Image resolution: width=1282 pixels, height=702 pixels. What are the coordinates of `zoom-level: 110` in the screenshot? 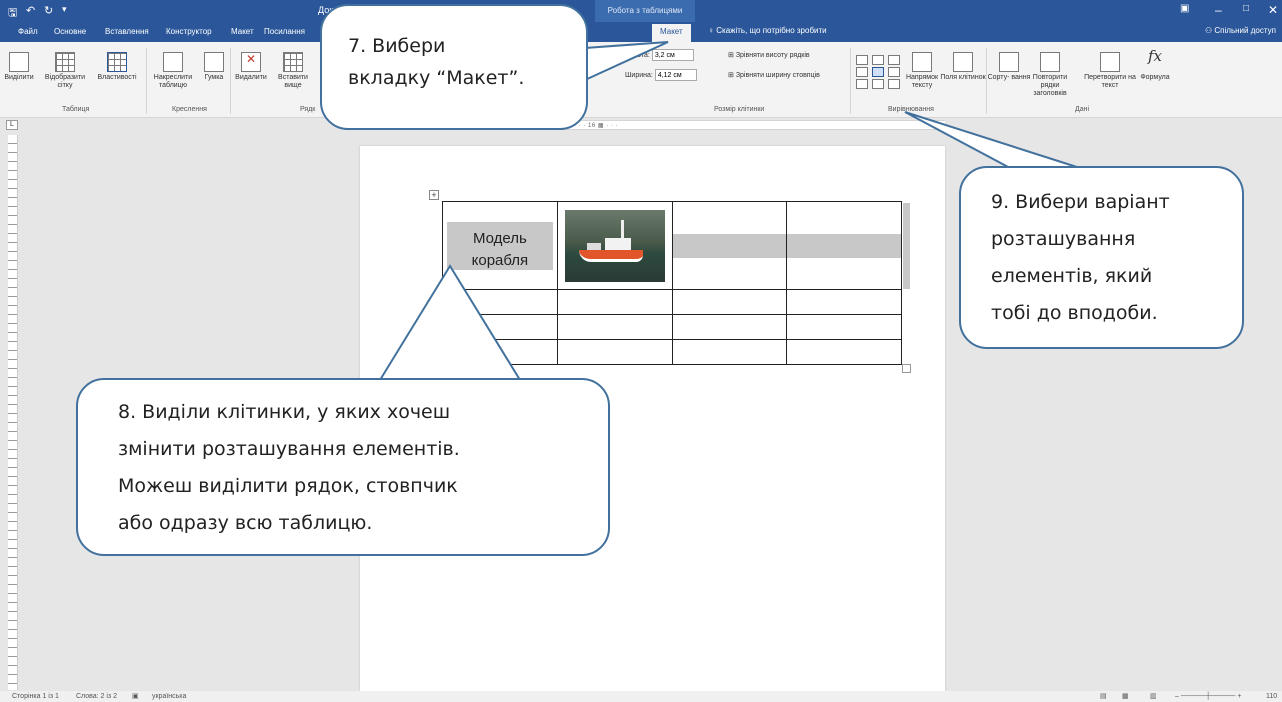 It's located at (1271, 696).